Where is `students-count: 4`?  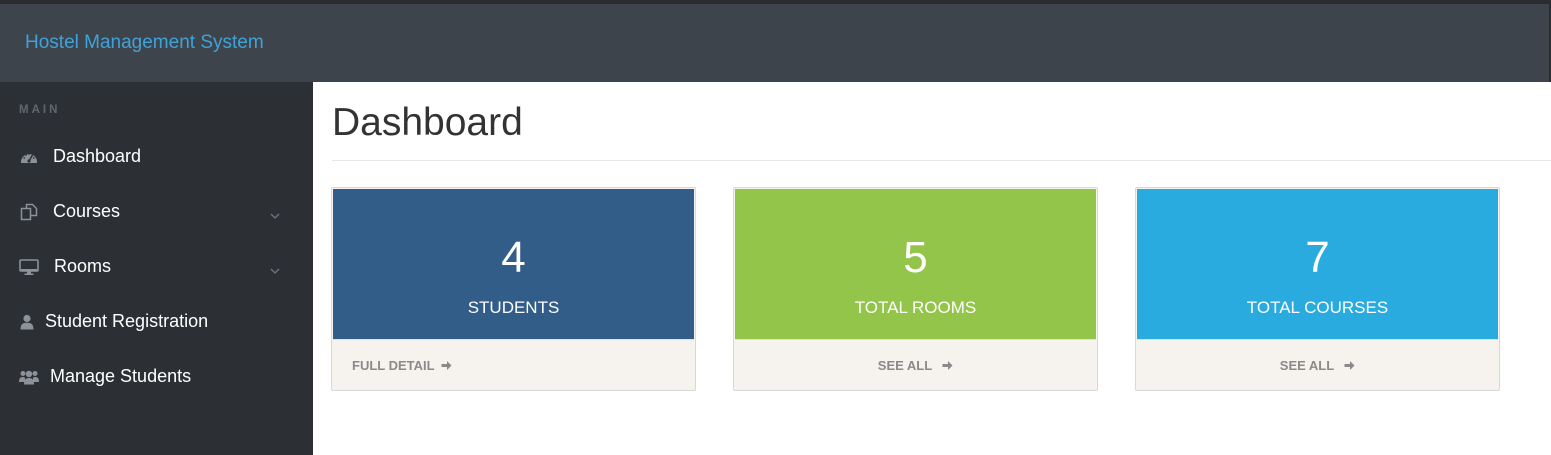 students-count: 4 is located at coordinates (513, 257).